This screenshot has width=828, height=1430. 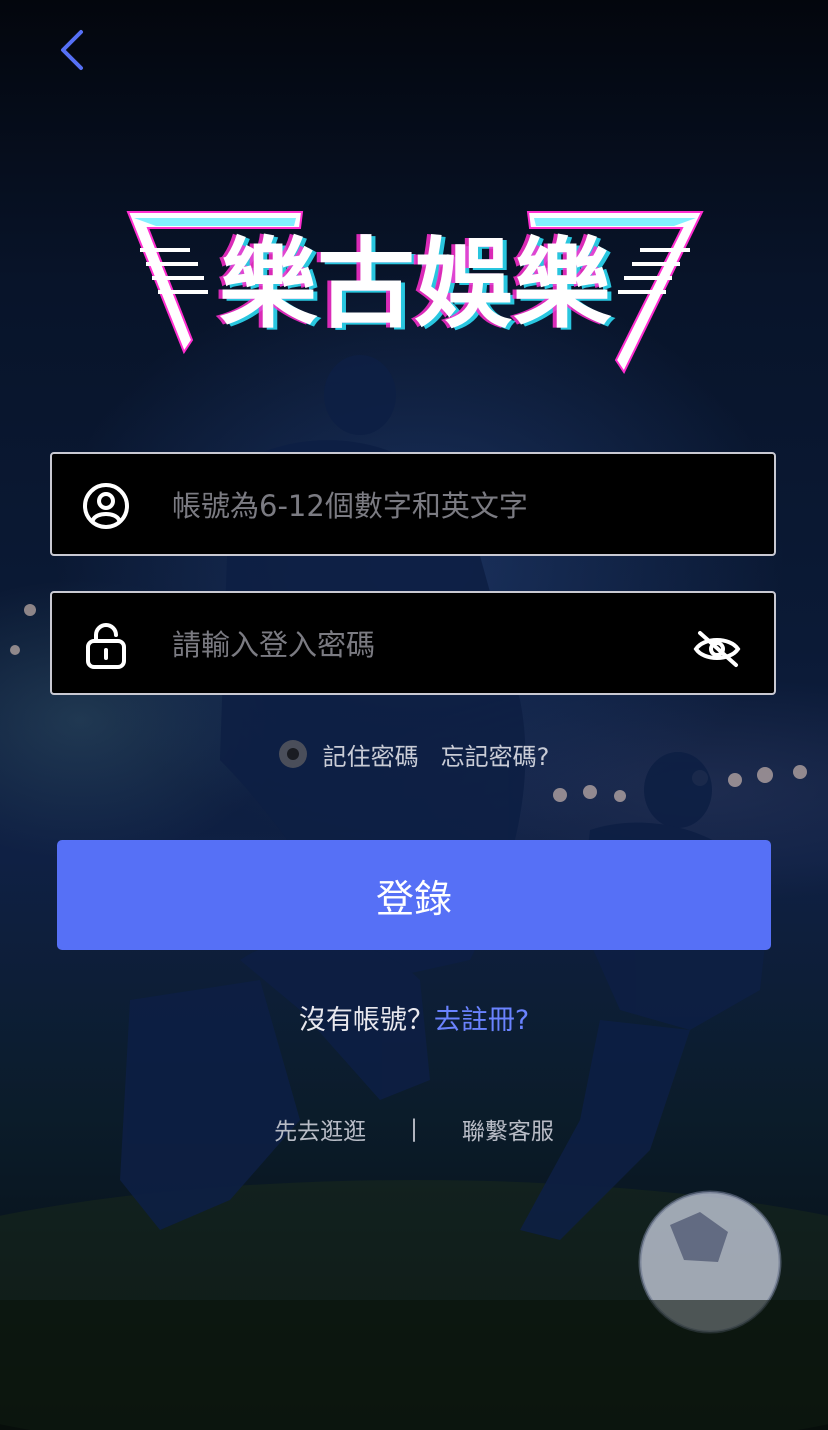 What do you see at coordinates (481, 1020) in the screenshot?
I see `register-link: 去註冊?` at bounding box center [481, 1020].